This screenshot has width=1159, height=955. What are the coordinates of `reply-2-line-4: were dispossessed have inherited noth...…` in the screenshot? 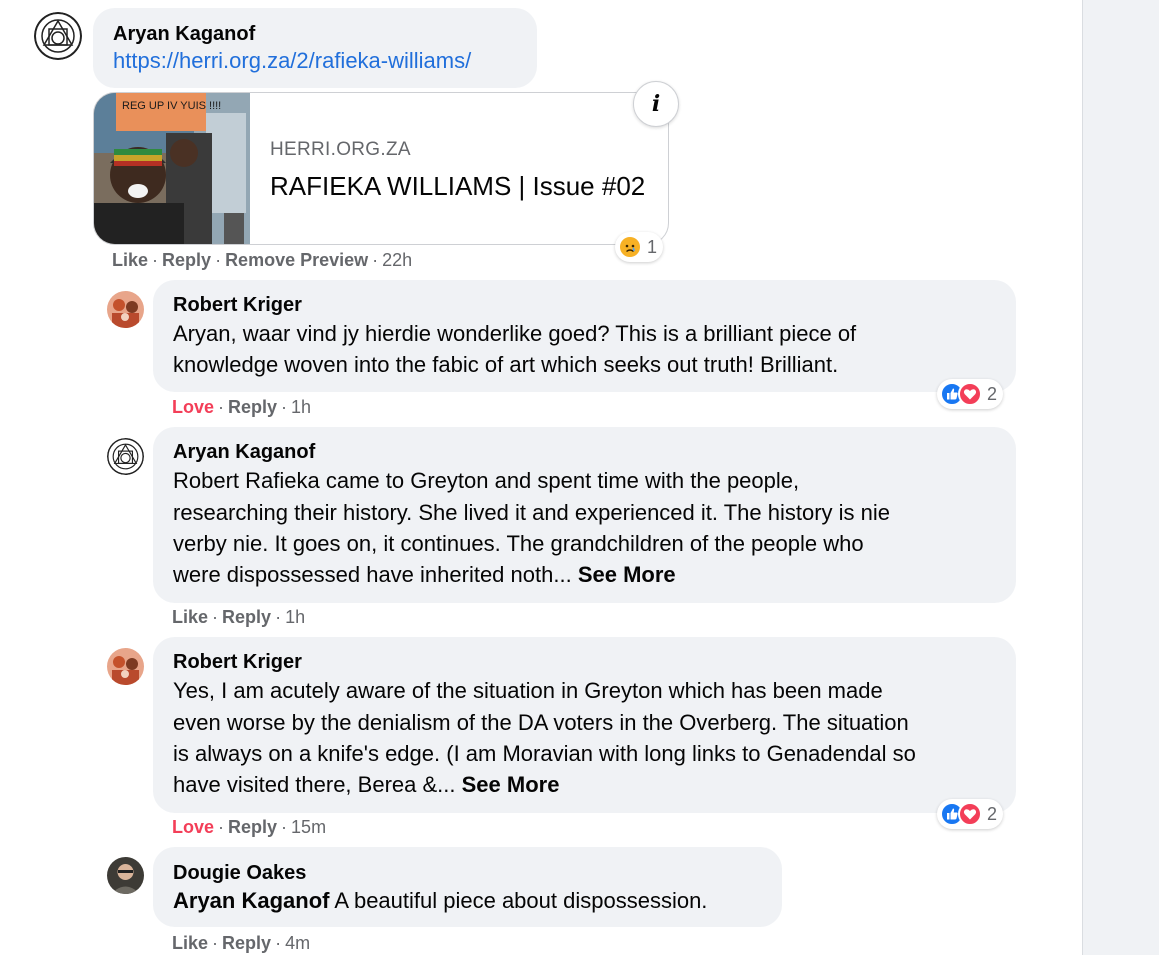 It's located at (424, 574).